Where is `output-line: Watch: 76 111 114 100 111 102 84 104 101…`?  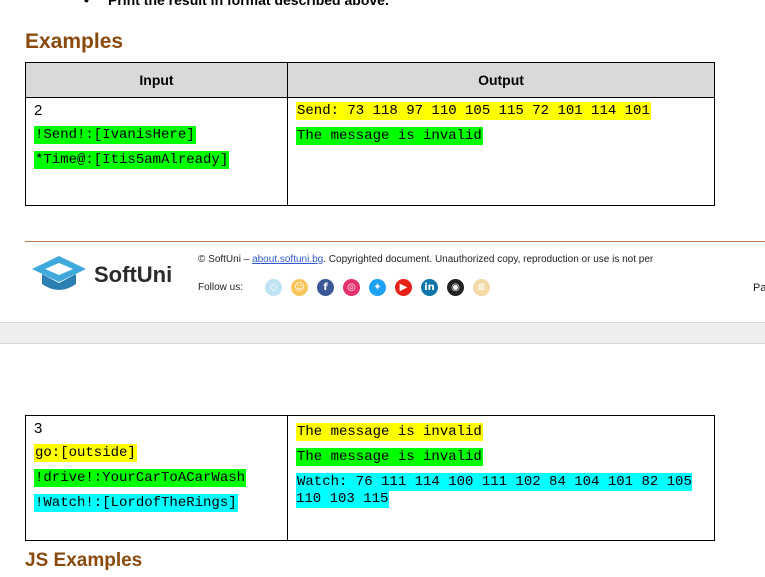 output-line: Watch: 76 111 114 100 111 102 84 104 101… is located at coordinates (494, 490).